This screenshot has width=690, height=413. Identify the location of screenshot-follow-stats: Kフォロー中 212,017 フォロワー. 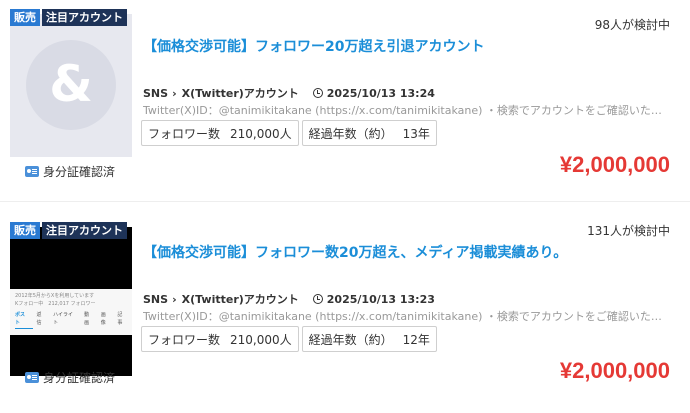
(55, 304).